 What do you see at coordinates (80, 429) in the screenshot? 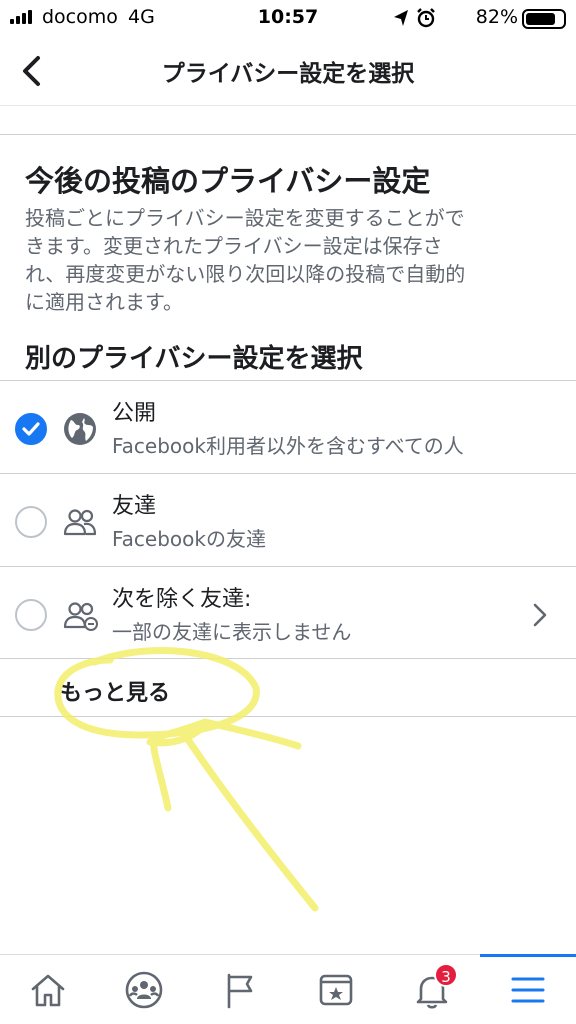
I see `globe-icon` at bounding box center [80, 429].